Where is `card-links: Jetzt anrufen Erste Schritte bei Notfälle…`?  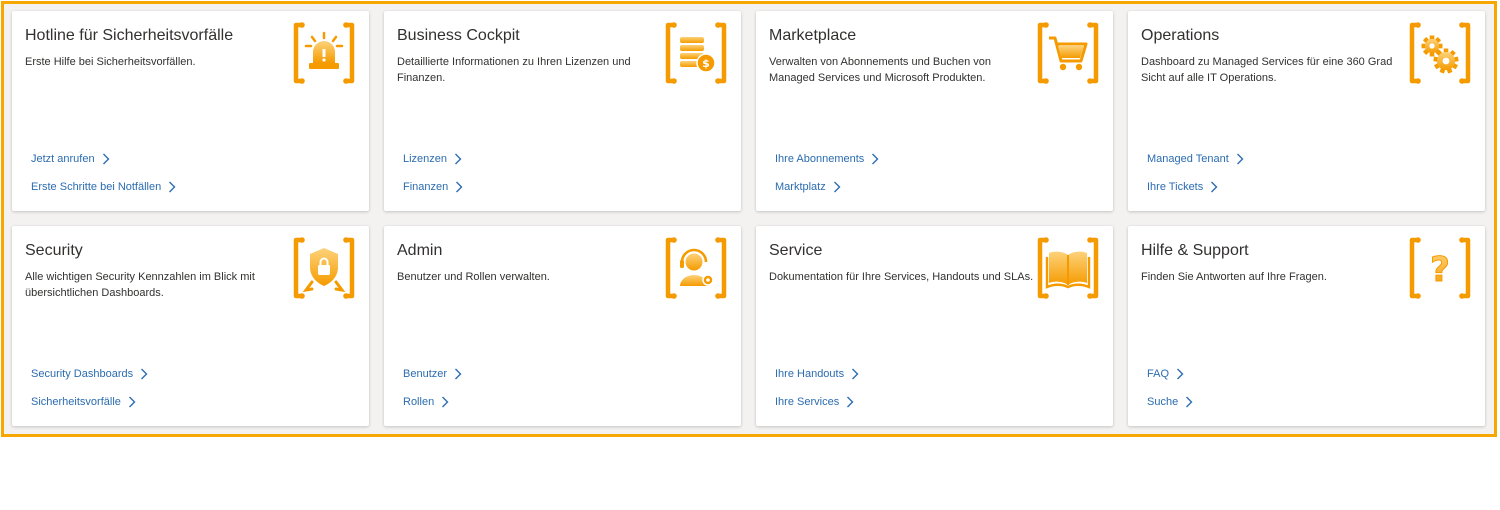
card-links: Jetzt anrufen Erste Schritte bei Notfälle… is located at coordinates (103, 177).